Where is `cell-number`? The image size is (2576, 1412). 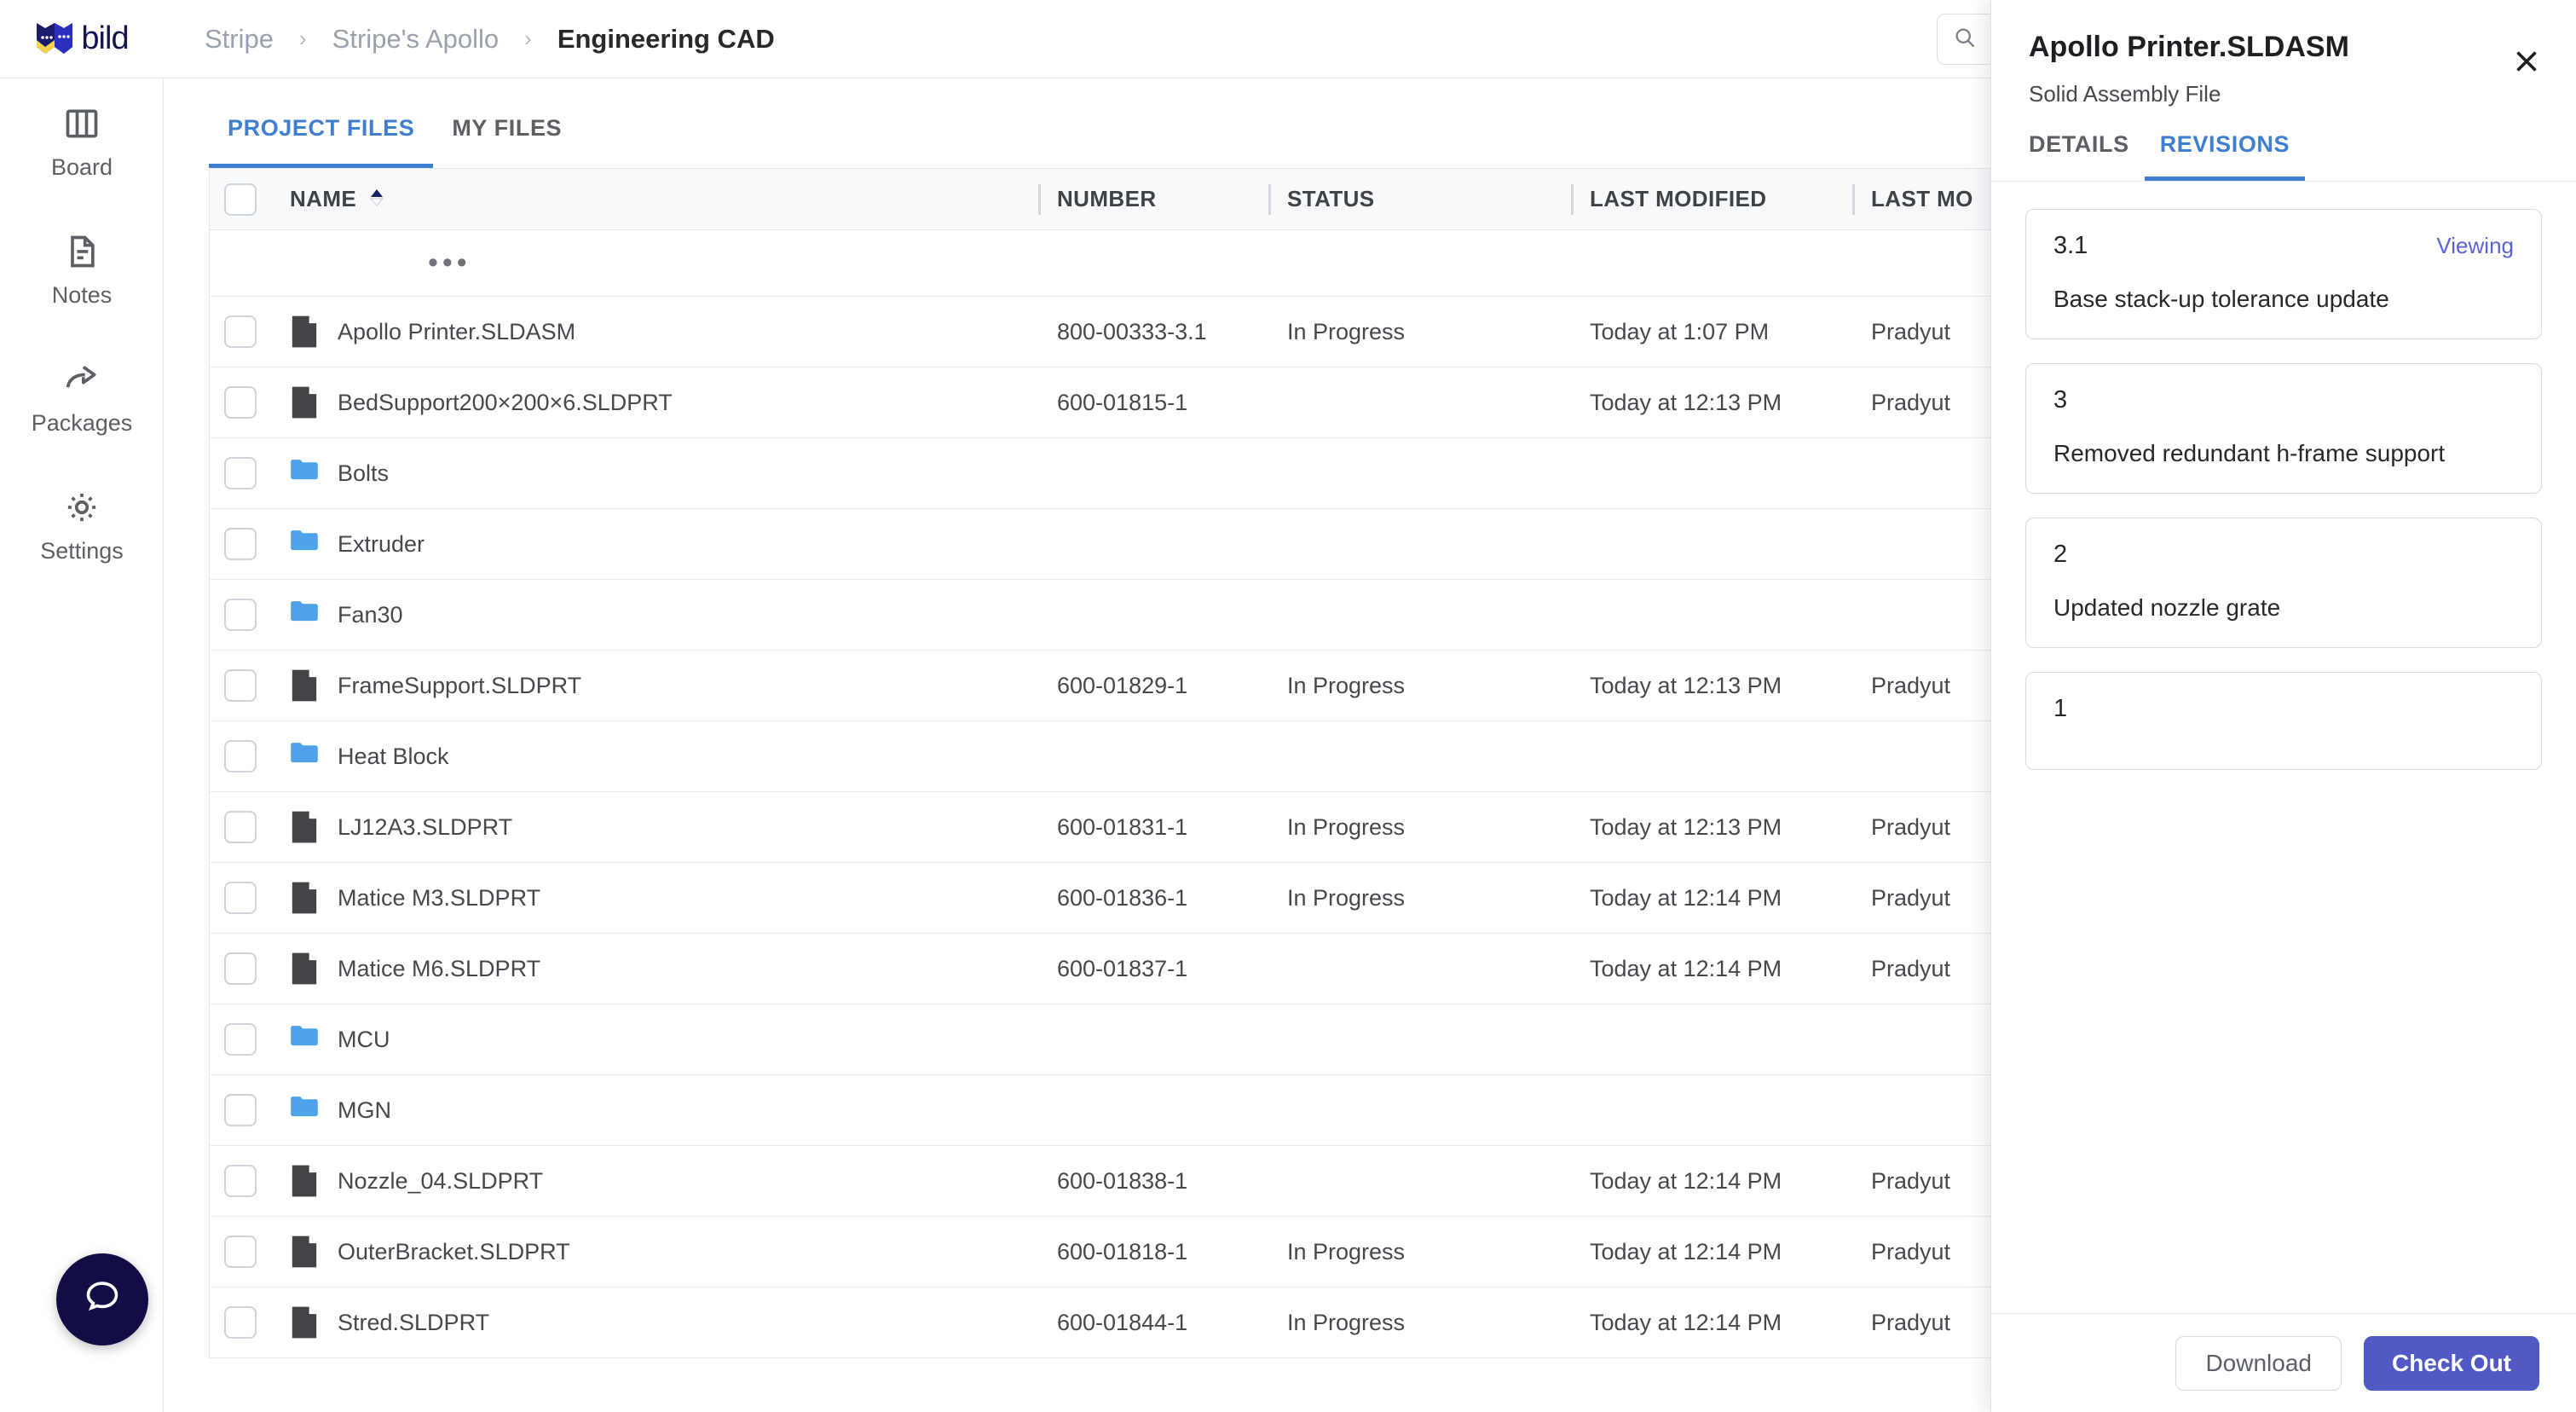
cell-number is located at coordinates (1153, 756).